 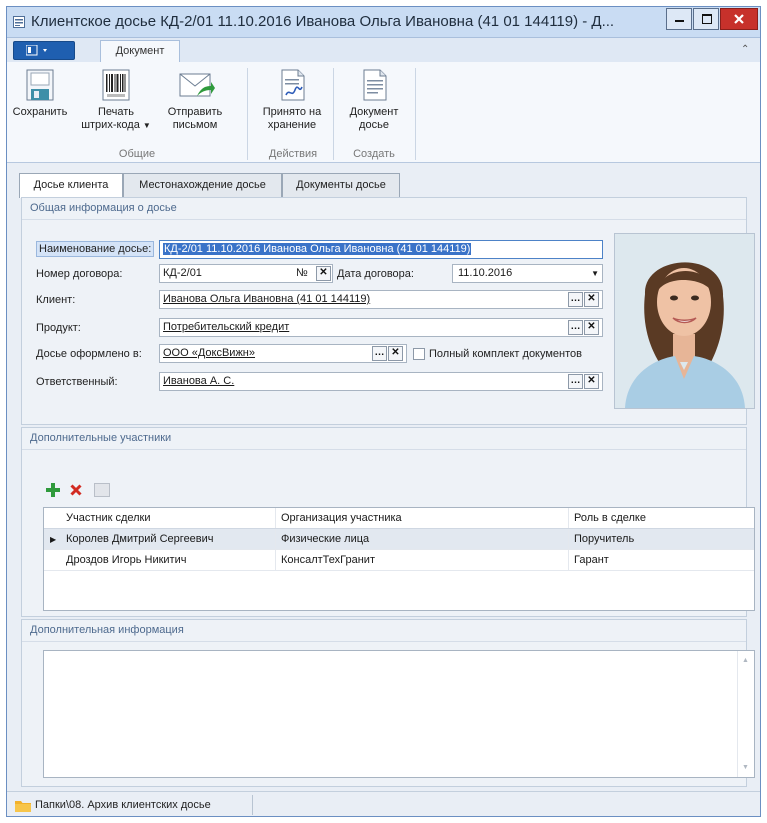 I want to click on save-icon, so click(x=40, y=85).